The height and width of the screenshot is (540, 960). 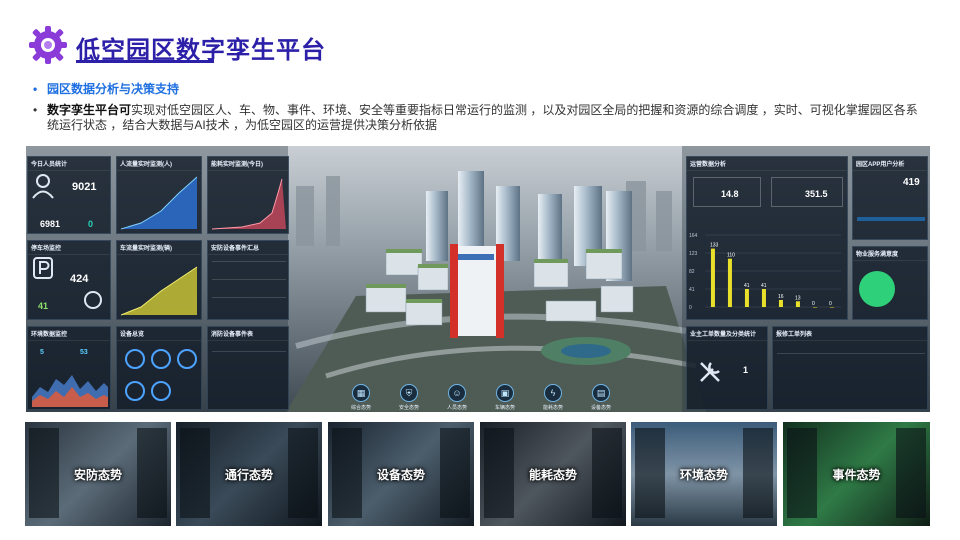 I want to click on thumbnail-label: 环境态势, so click(x=703, y=475).